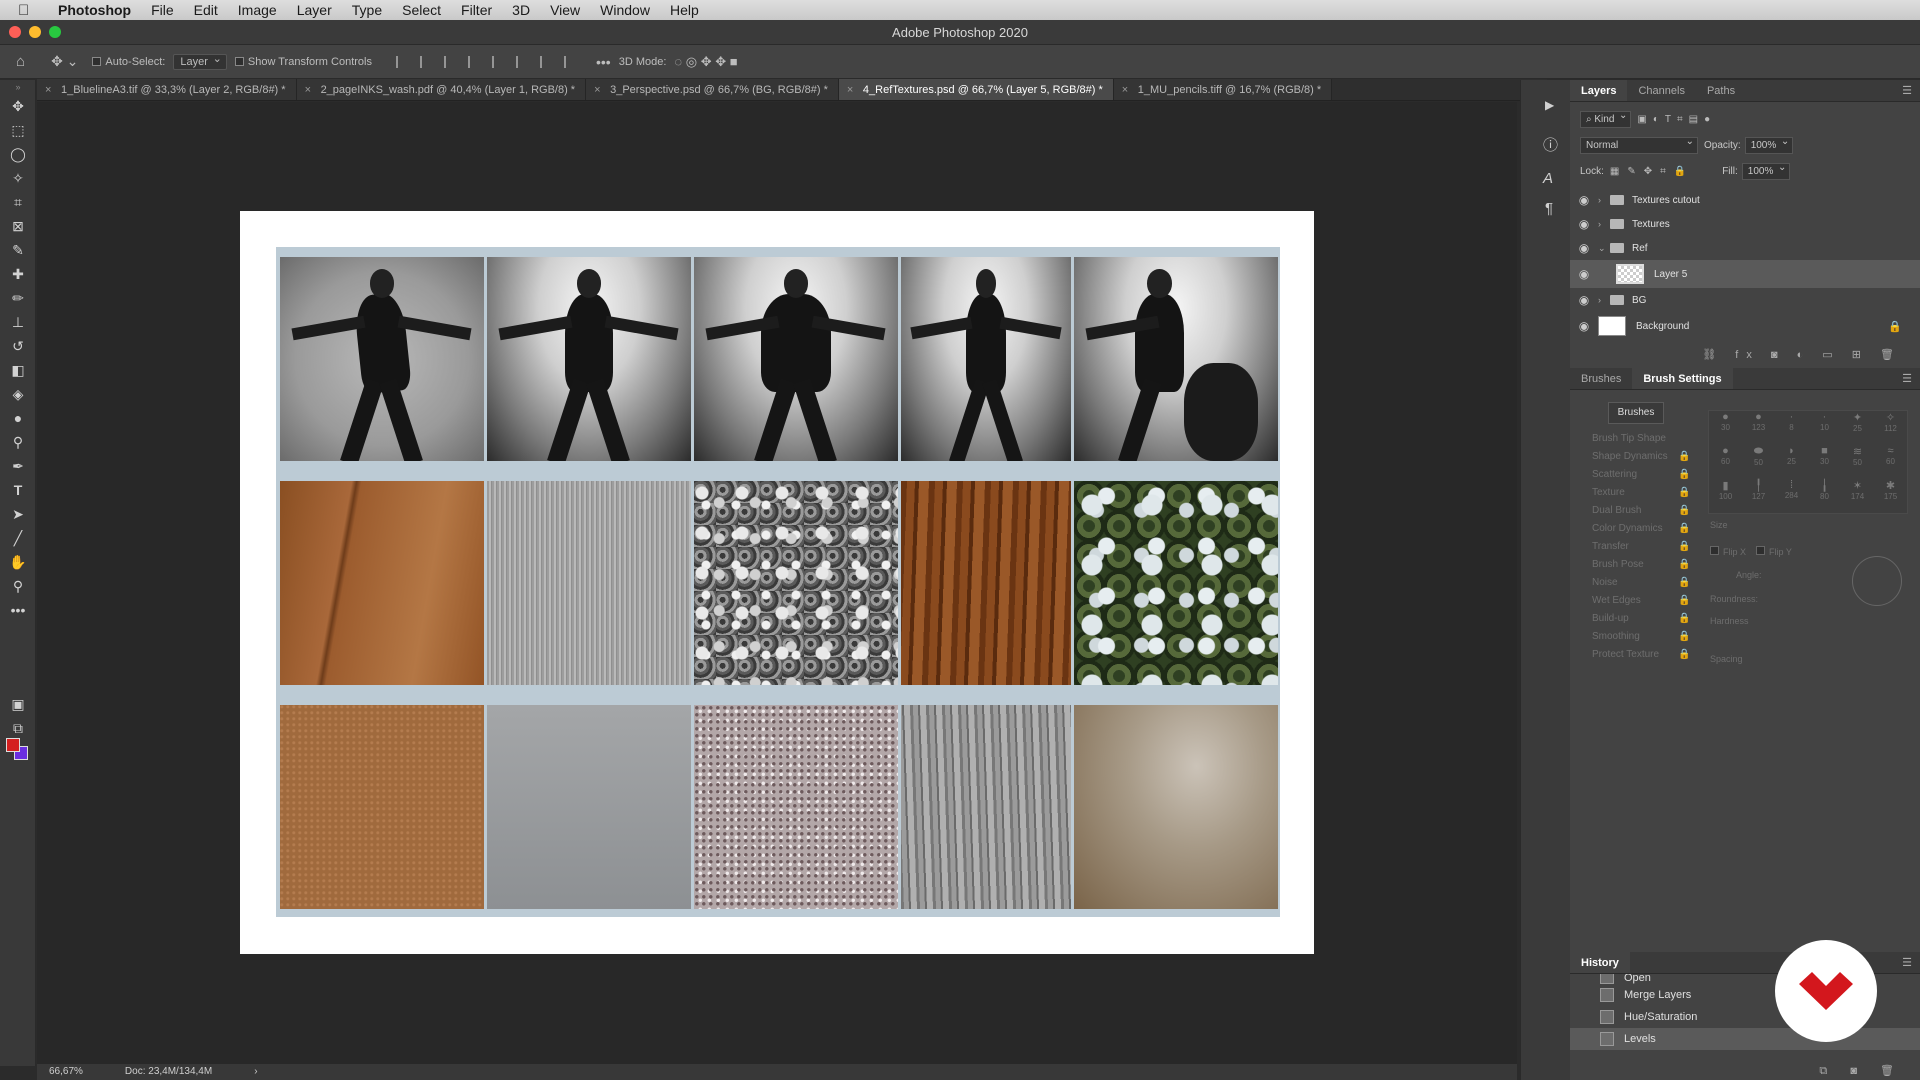  What do you see at coordinates (473, 61) in the screenshot?
I see `distribute-icon` at bounding box center [473, 61].